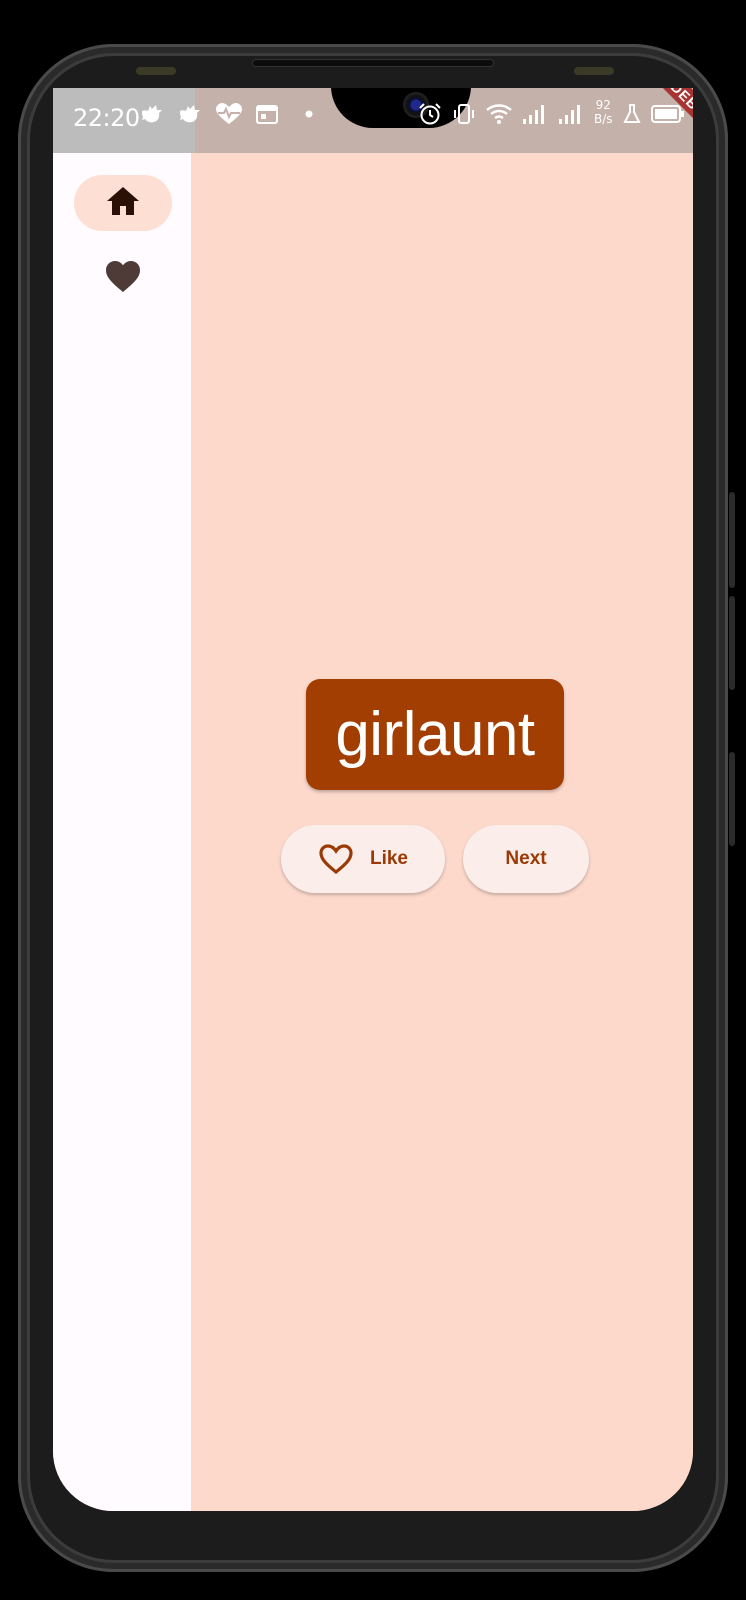  I want to click on notification-icons, so click(226, 114).